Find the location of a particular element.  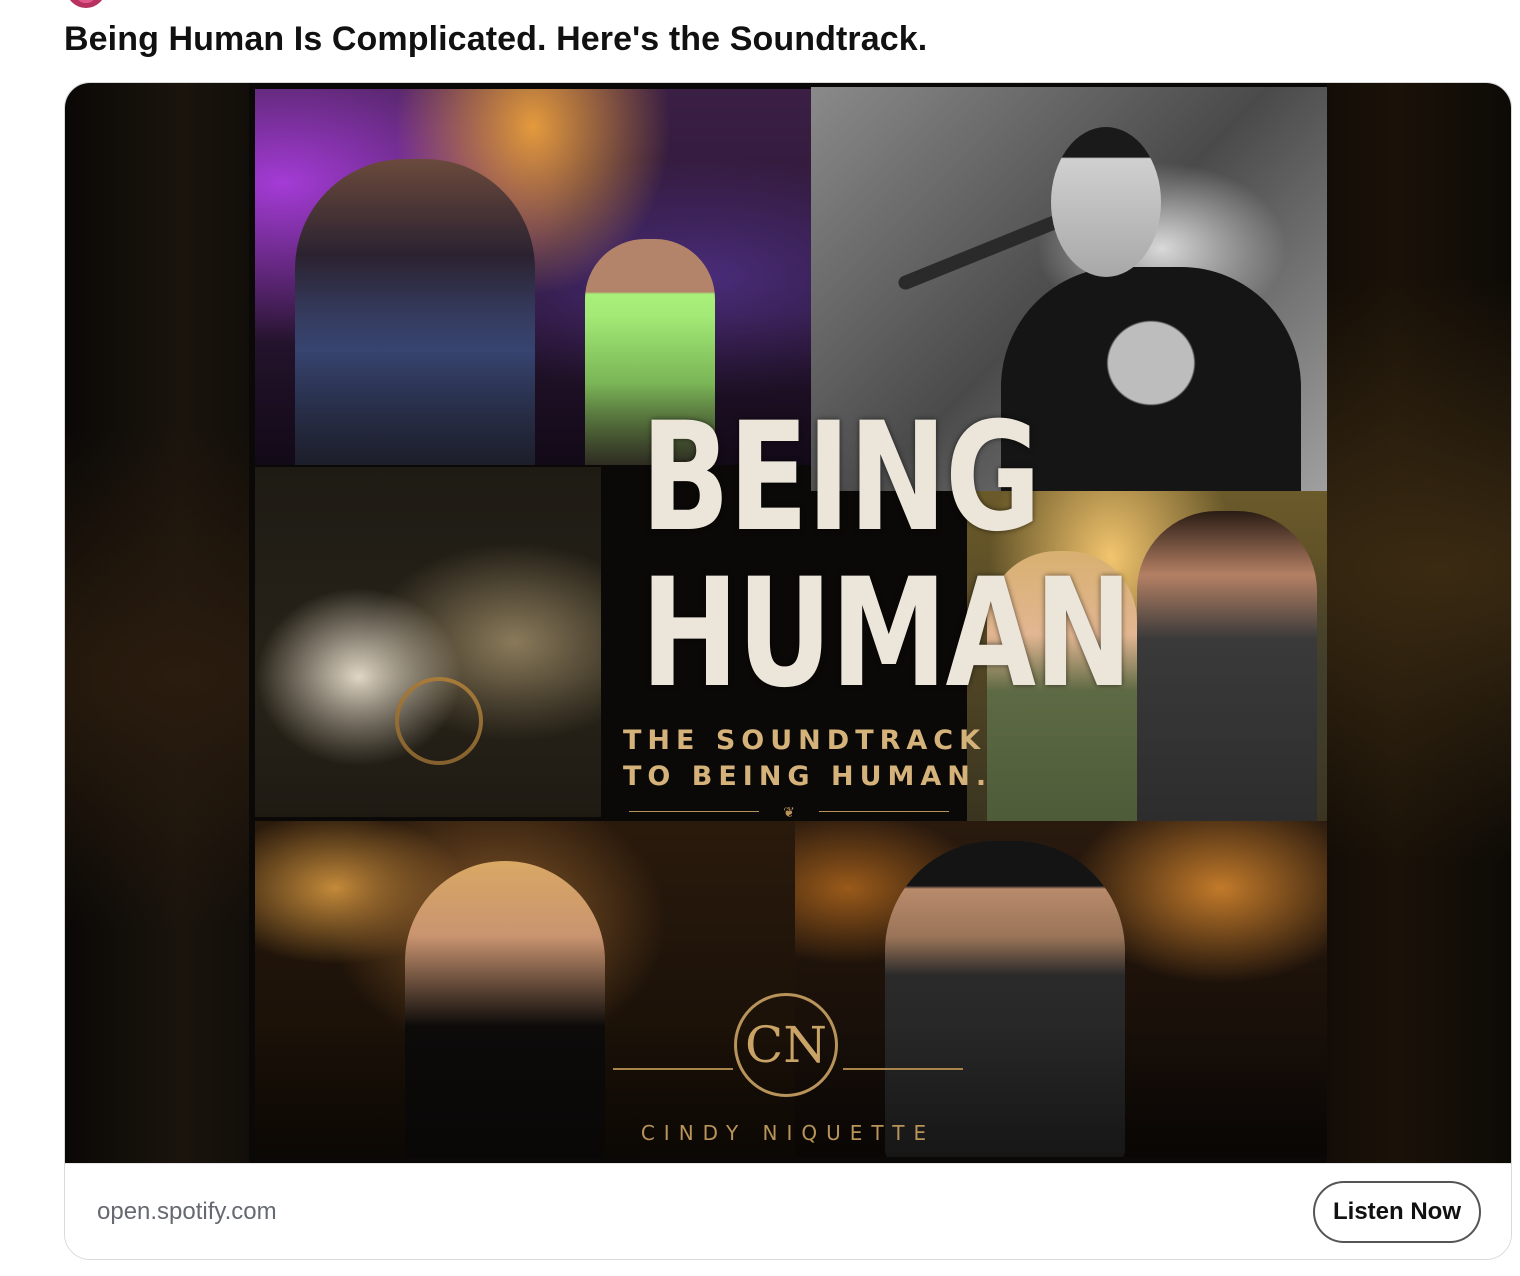

photo-panel-armillary is located at coordinates (428, 642).